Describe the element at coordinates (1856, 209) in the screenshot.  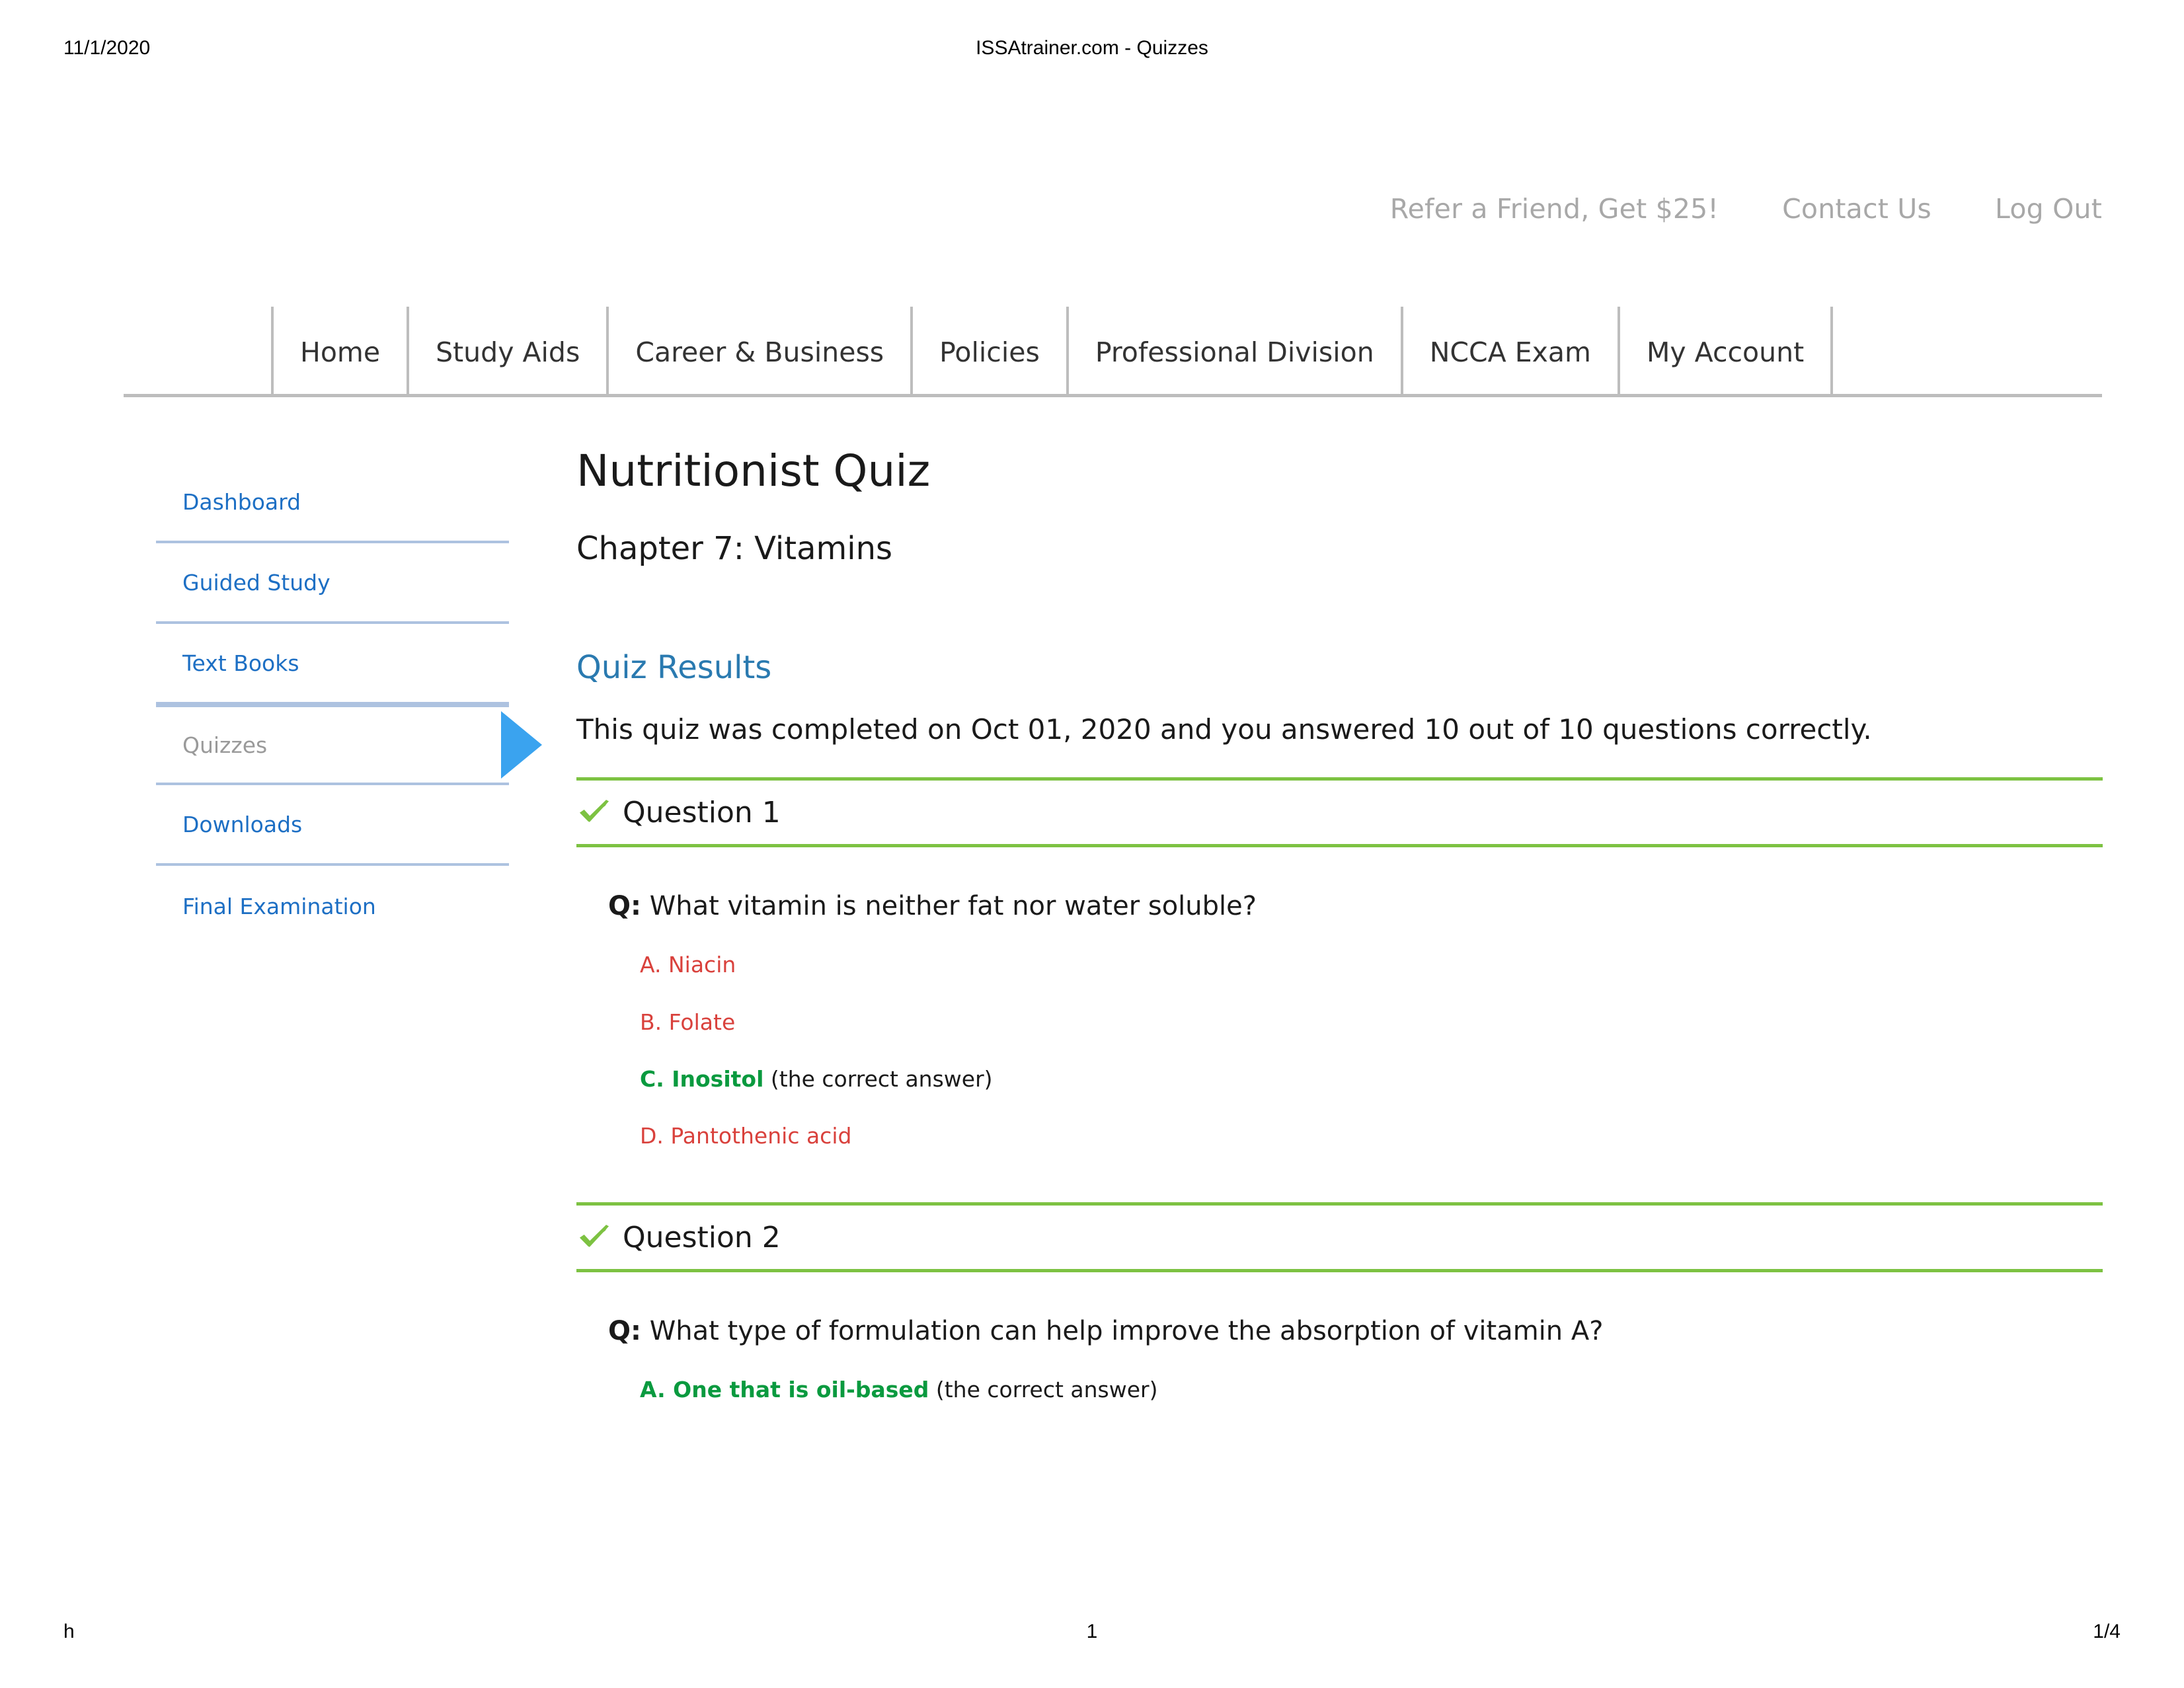
I see `contact-us-link: Contact Us` at that location.